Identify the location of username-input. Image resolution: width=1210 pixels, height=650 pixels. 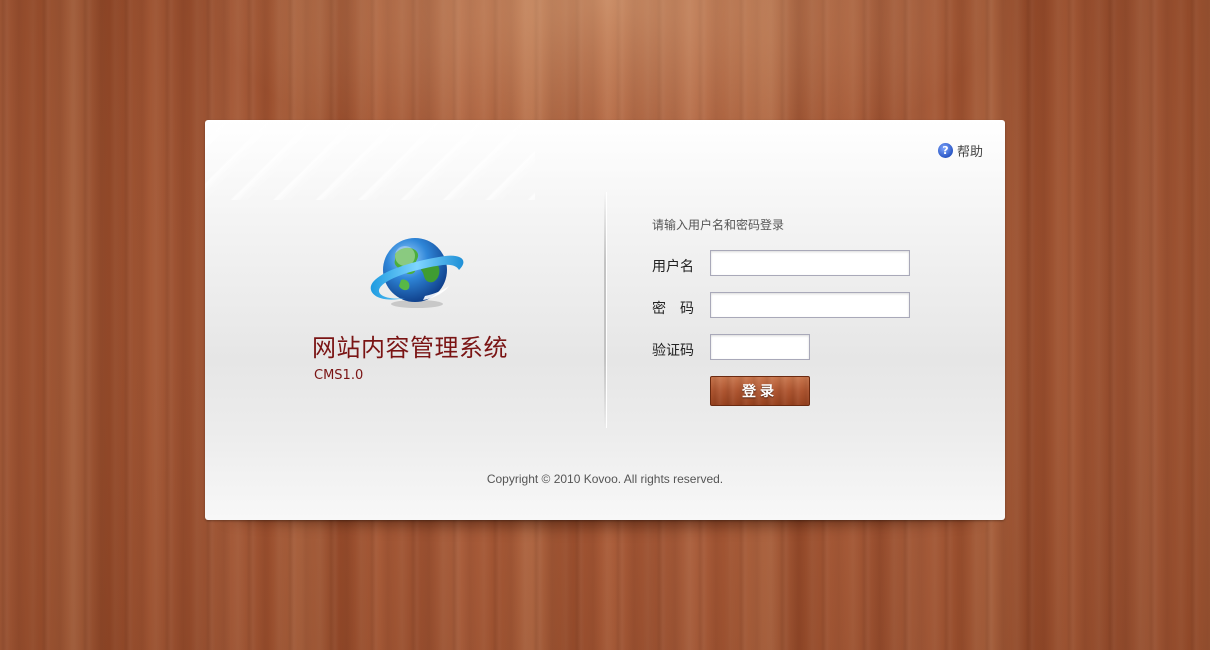
(810, 263).